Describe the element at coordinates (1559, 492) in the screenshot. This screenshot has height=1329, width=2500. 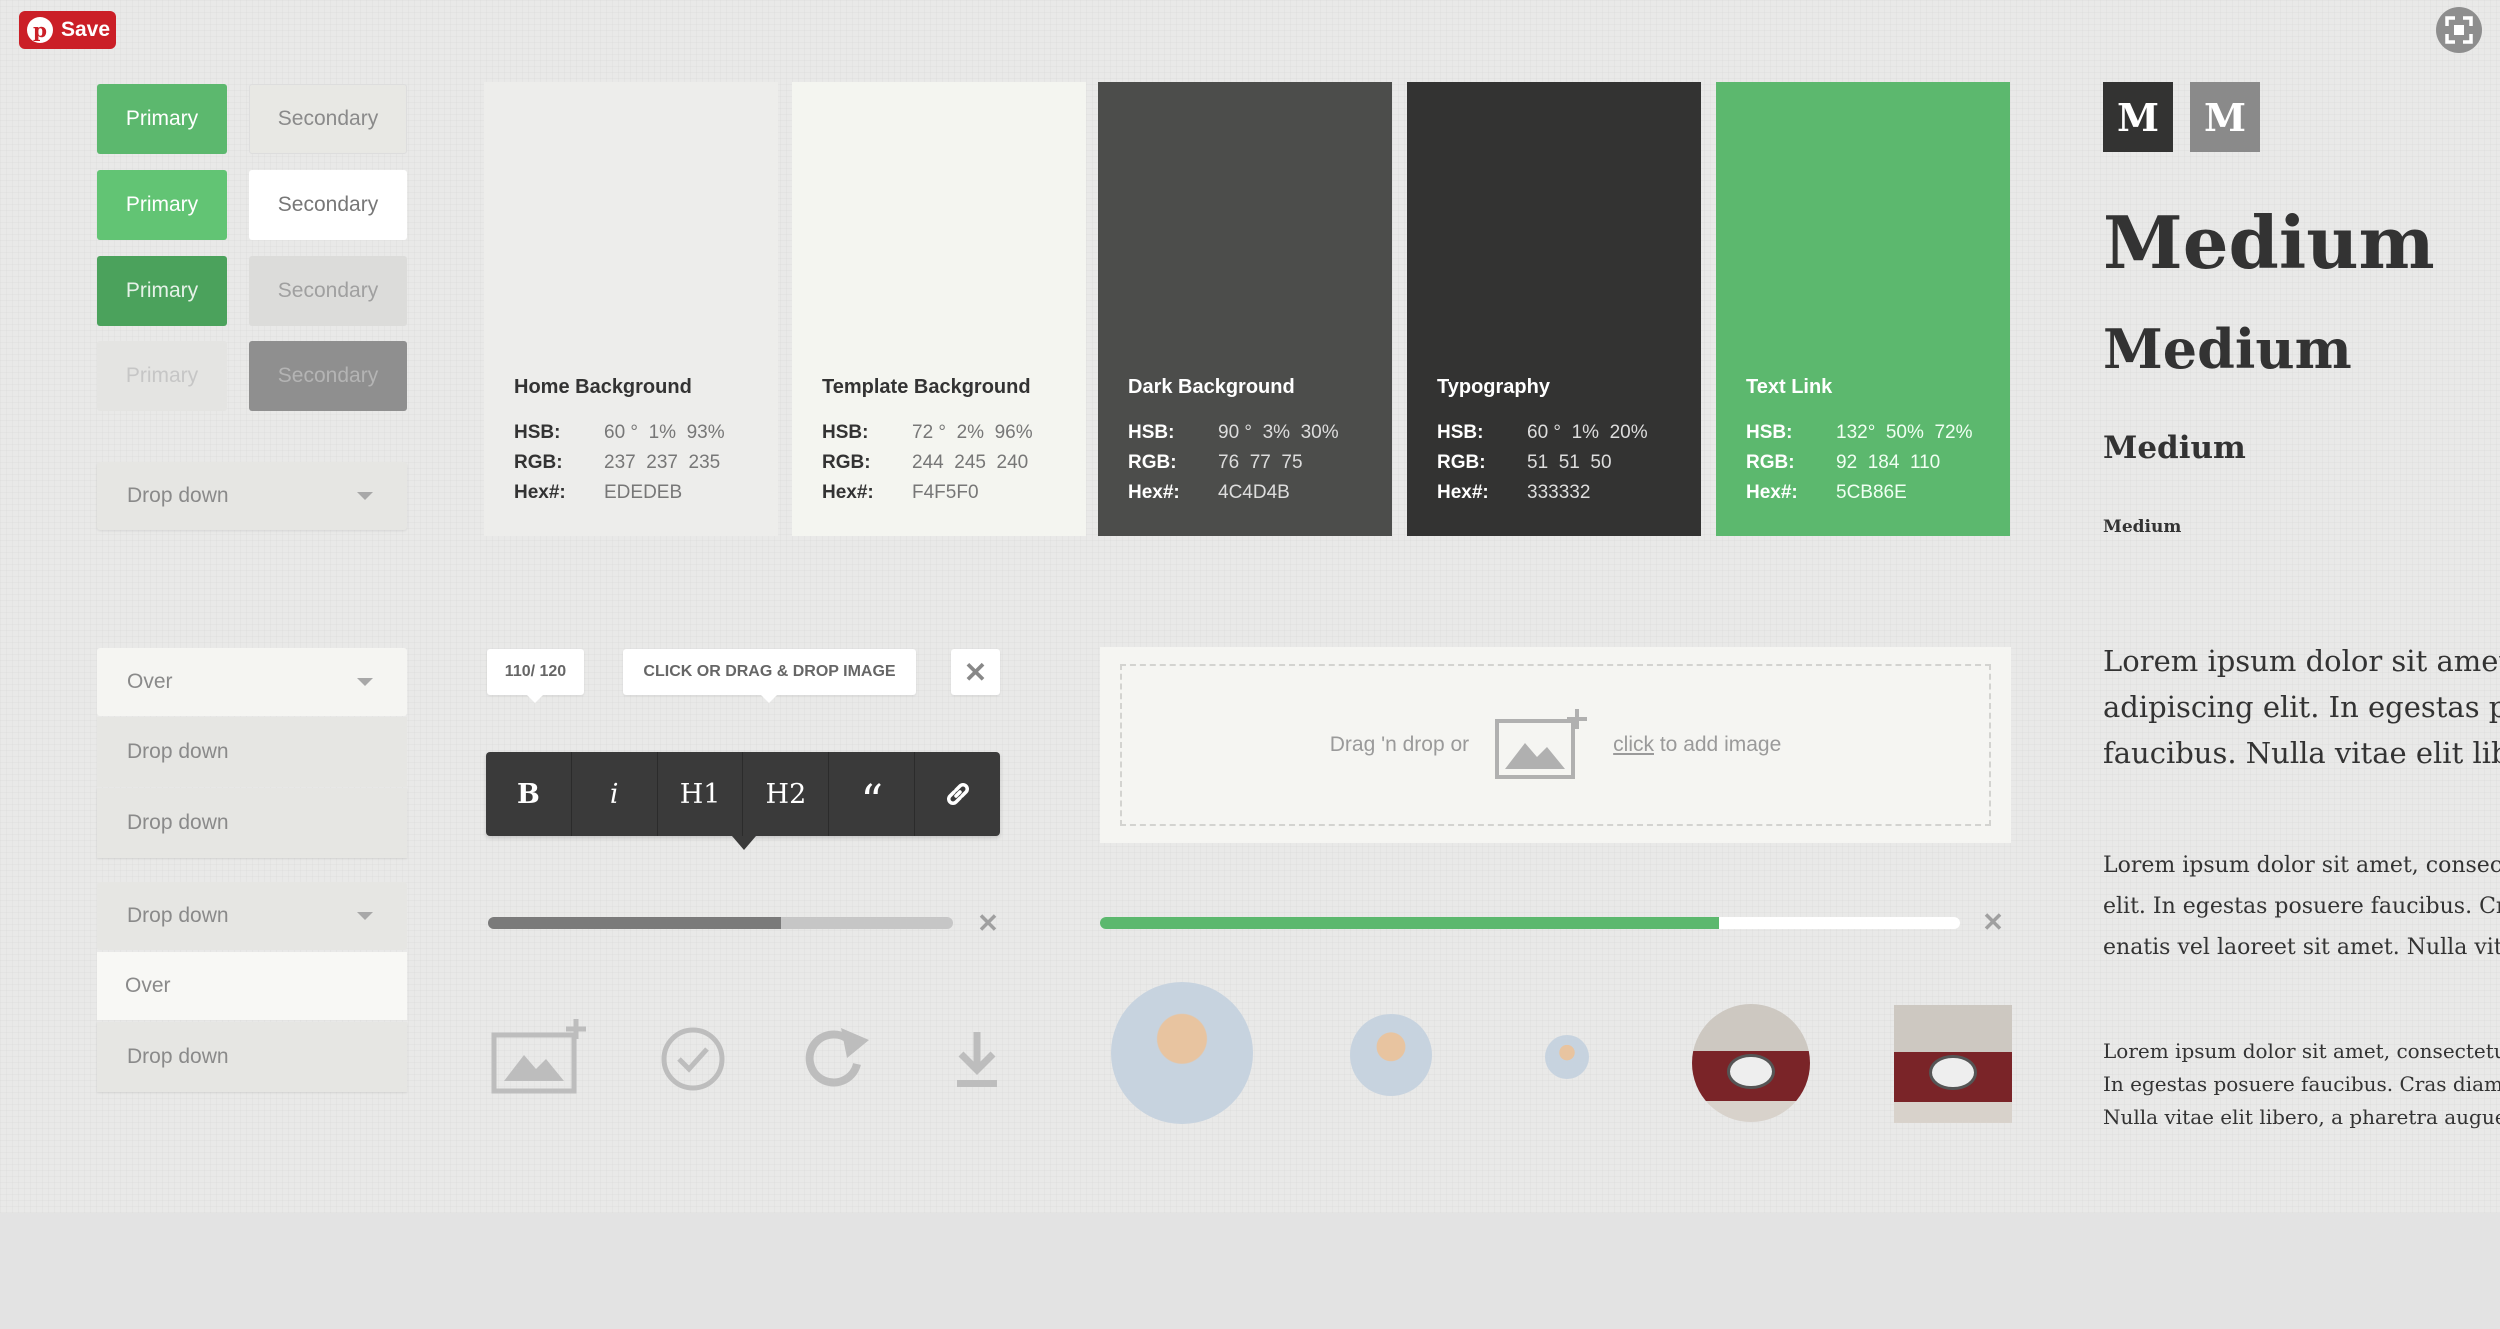
I see `hex-value: 333332` at that location.